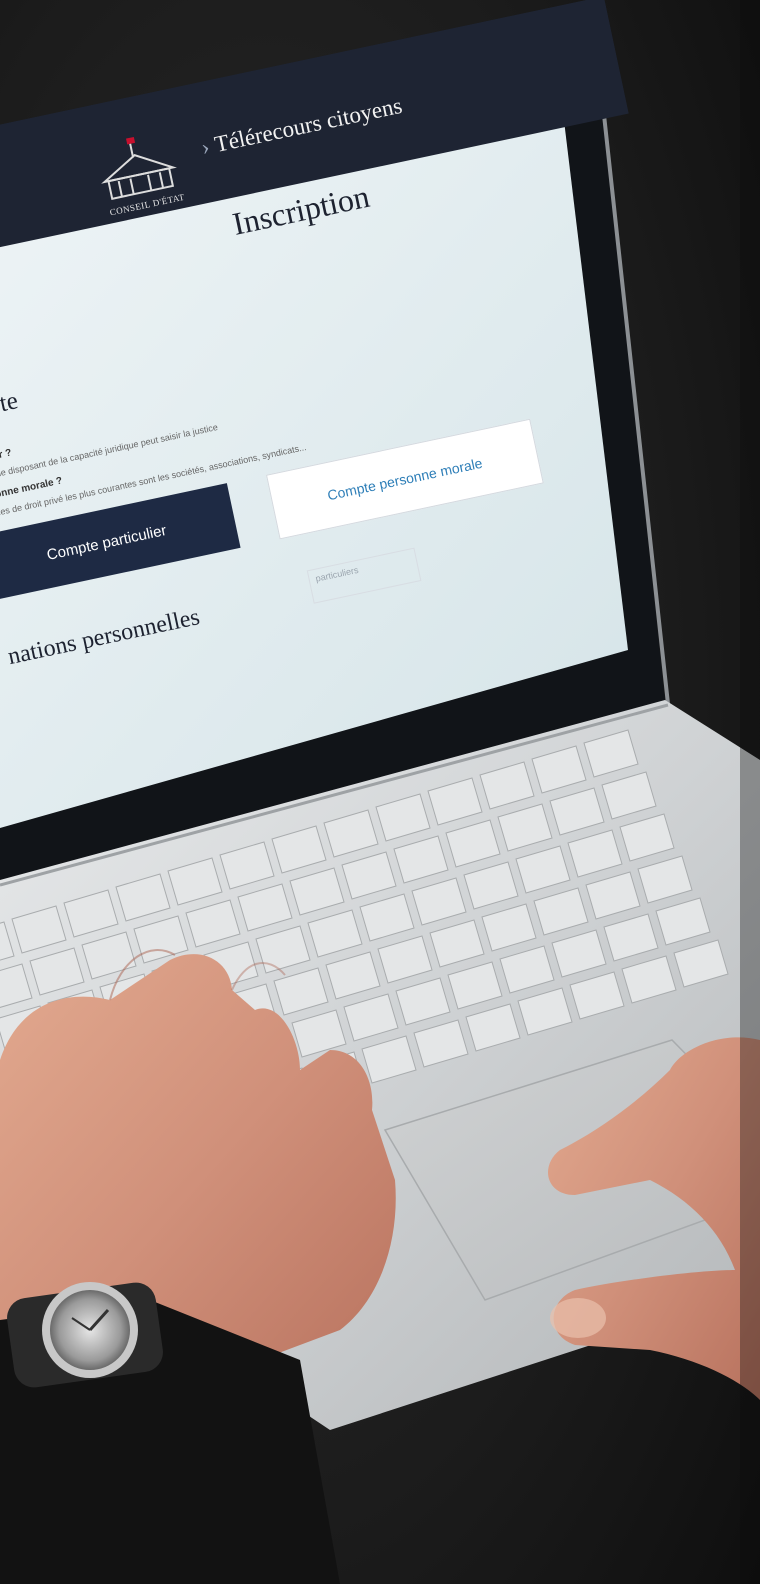 The height and width of the screenshot is (1584, 760). I want to click on chevron-right-icon: ›, so click(205, 146).